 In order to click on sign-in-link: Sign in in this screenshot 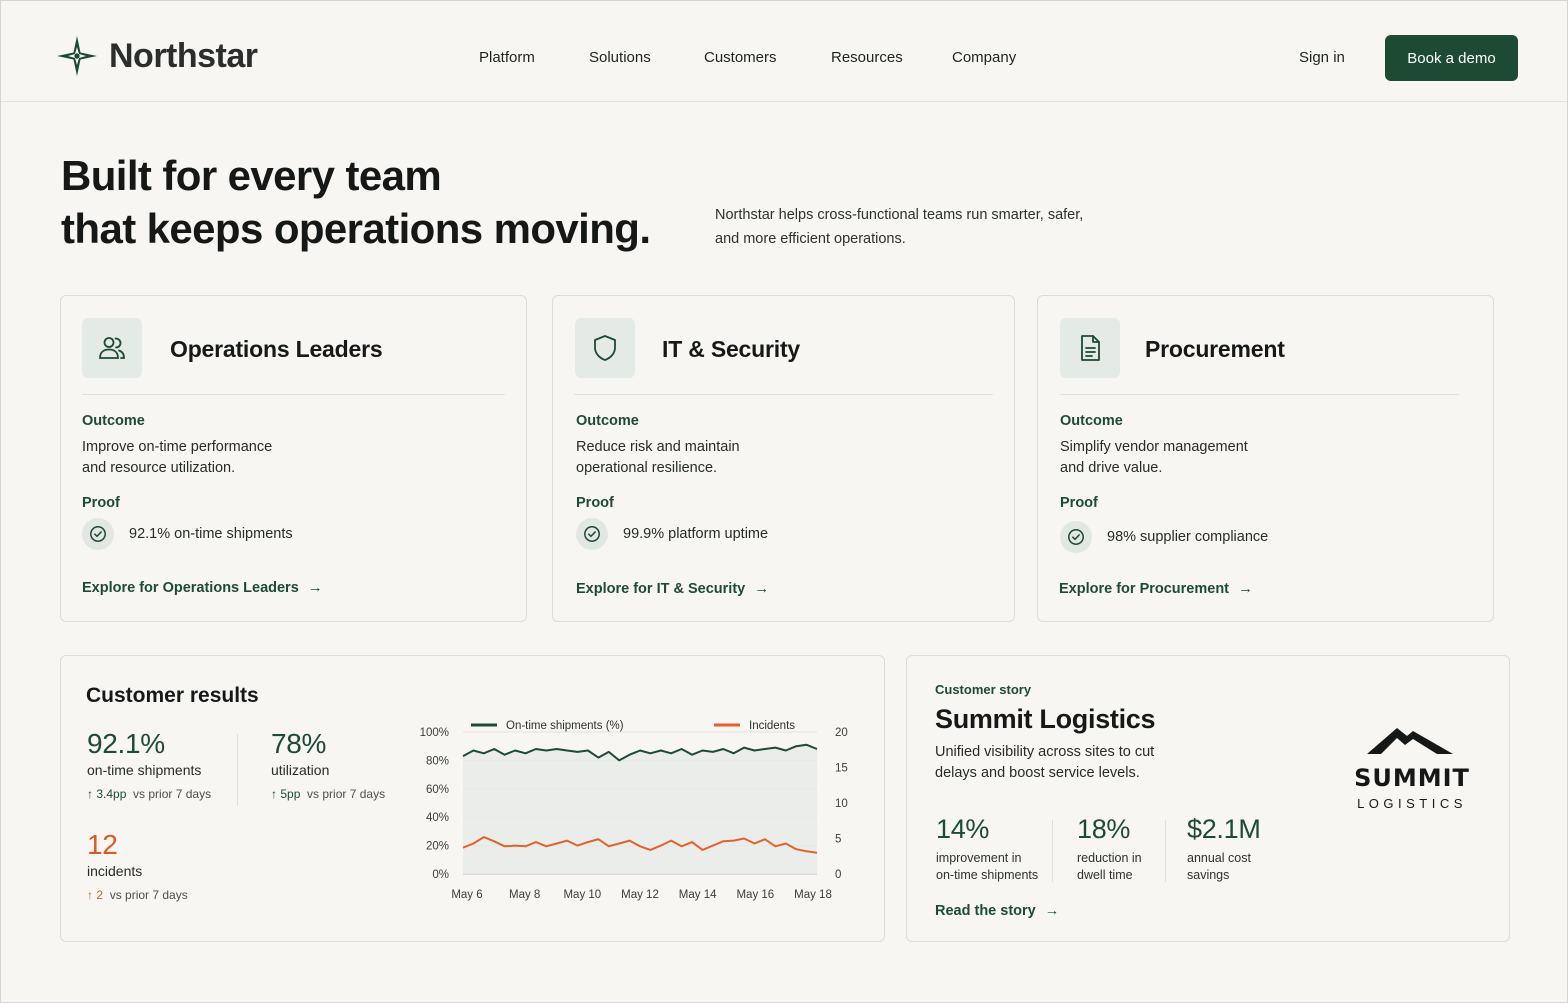, I will do `click(1322, 57)`.